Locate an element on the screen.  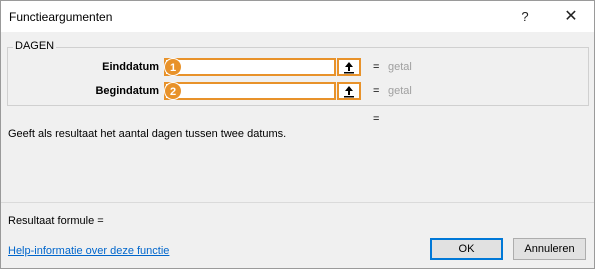
formula-result-label: Resultaat formule = is located at coordinates (56, 221).